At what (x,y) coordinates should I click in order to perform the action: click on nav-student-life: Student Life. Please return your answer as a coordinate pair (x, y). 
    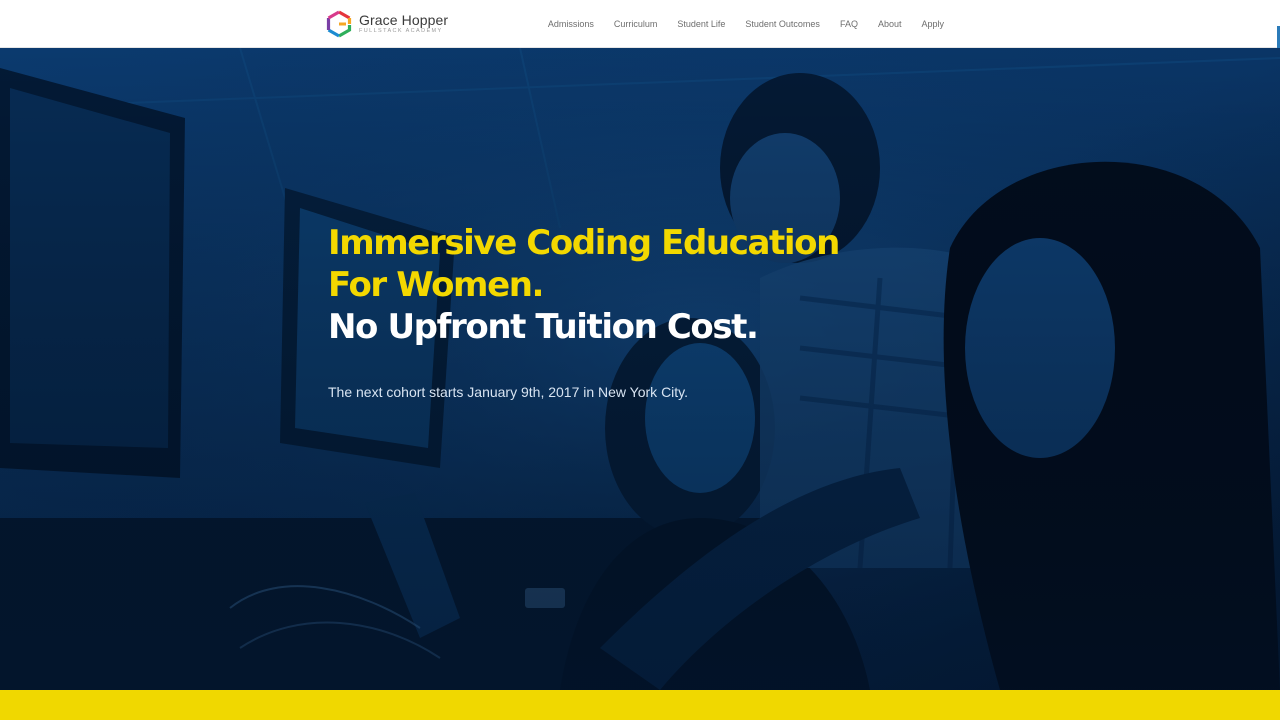
    Looking at the image, I should click on (701, 24).